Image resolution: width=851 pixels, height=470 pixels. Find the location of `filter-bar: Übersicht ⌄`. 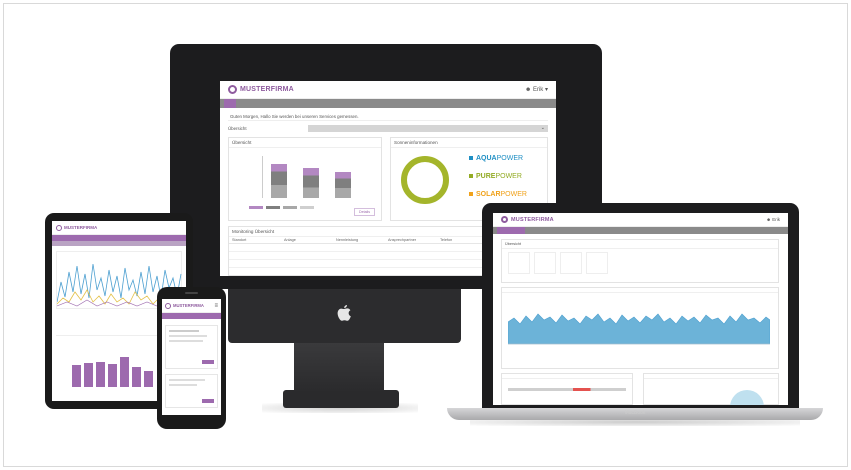

filter-bar: Übersicht ⌄ is located at coordinates (388, 128).